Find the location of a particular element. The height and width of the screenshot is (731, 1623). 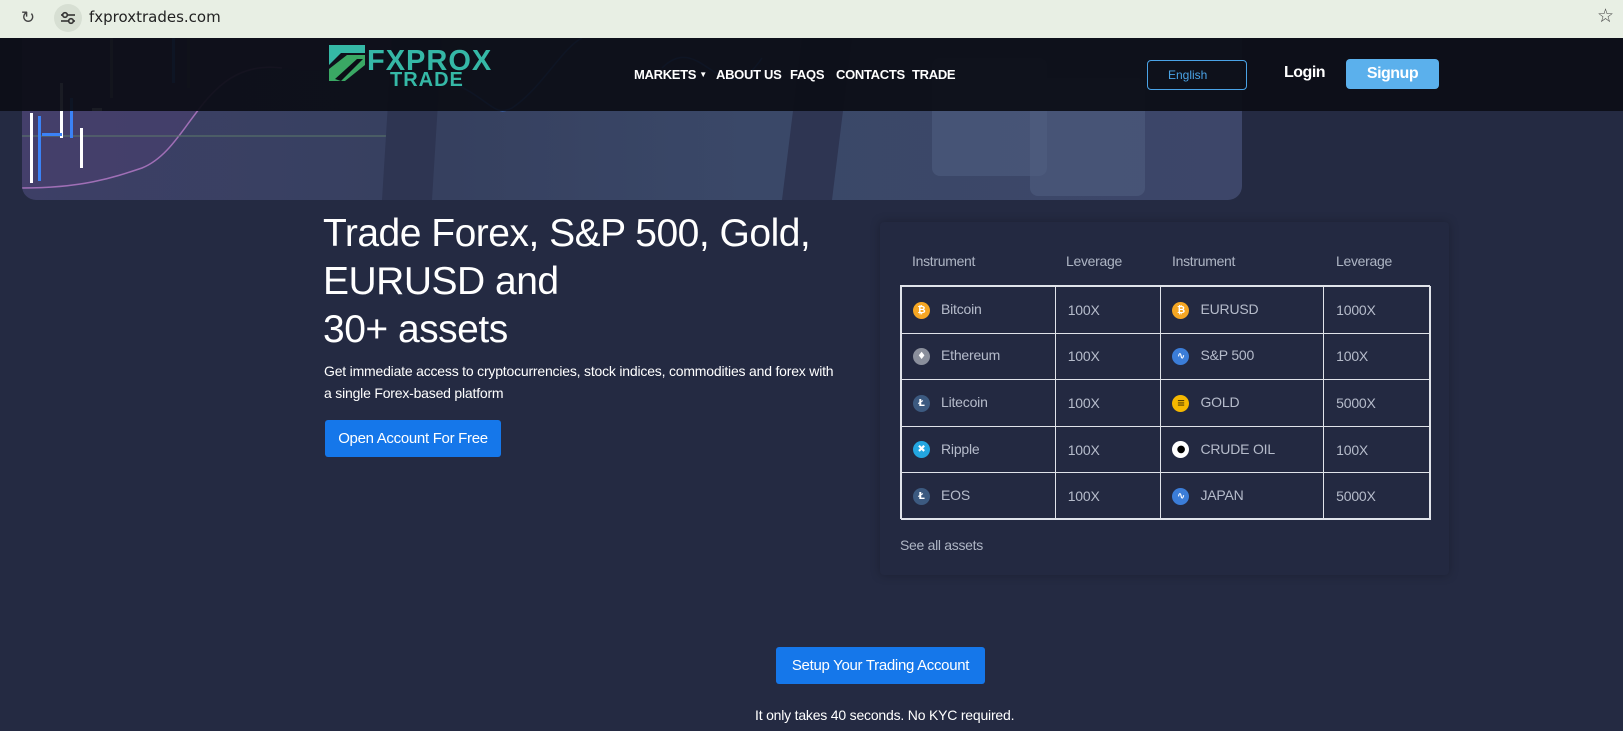

instrument-name: Litecoin is located at coordinates (964, 402).